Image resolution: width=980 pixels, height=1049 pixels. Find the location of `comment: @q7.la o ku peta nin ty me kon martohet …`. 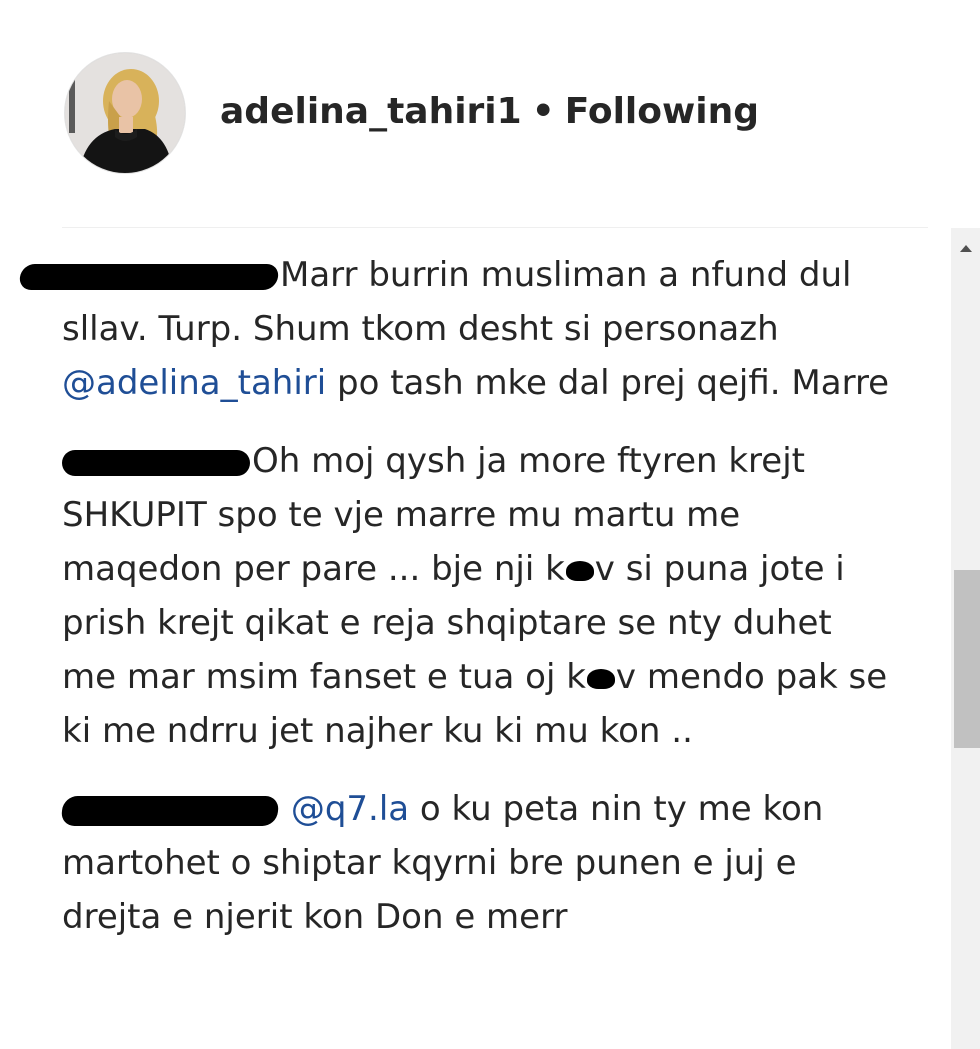

comment: @q7.la o ku peta nin ty me kon martohet … is located at coordinates (446, 863).